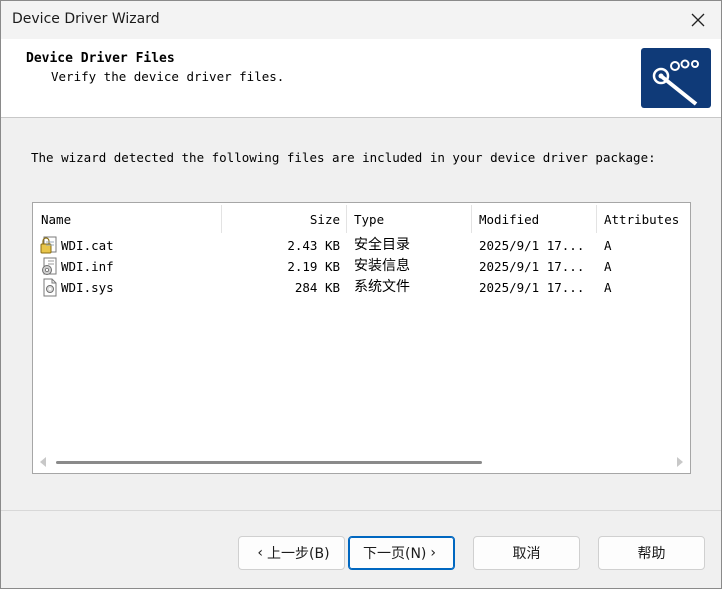 The width and height of the screenshot is (722, 589). Describe the element at coordinates (647, 218) in the screenshot. I see `column-header-attributes: Attributes` at that location.